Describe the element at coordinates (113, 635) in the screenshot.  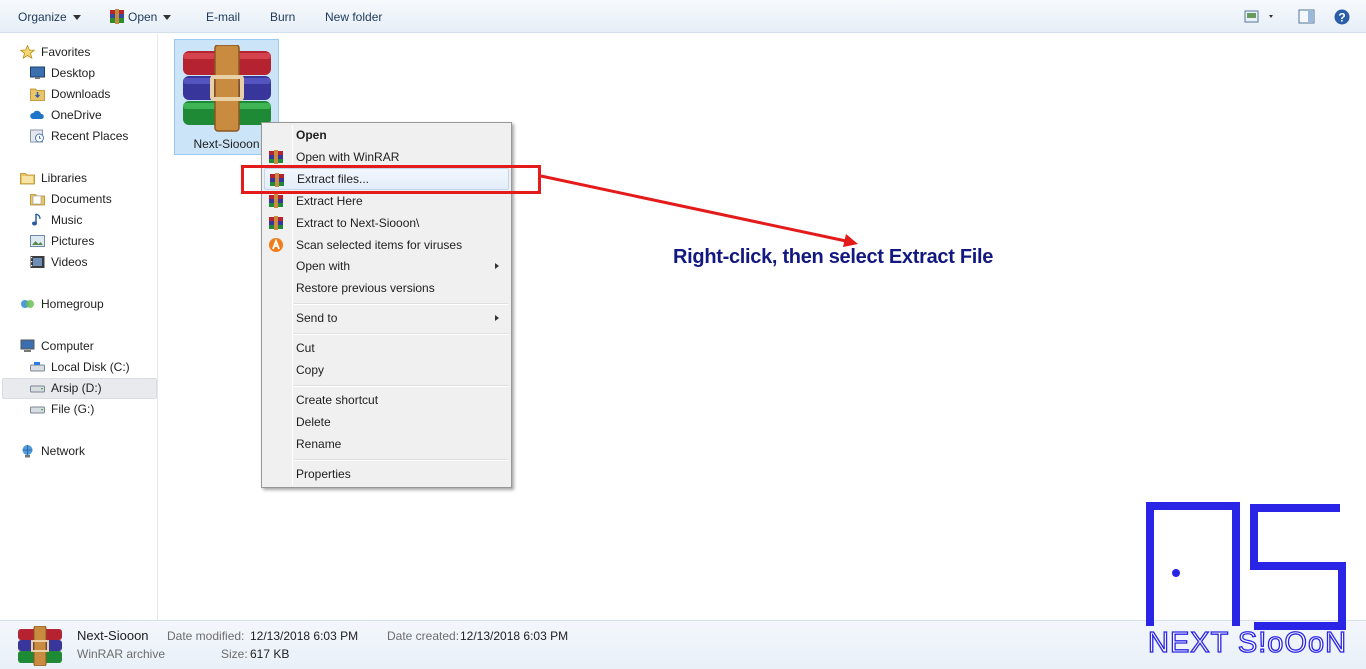
I see `details-file-name: Next-Siooon` at that location.